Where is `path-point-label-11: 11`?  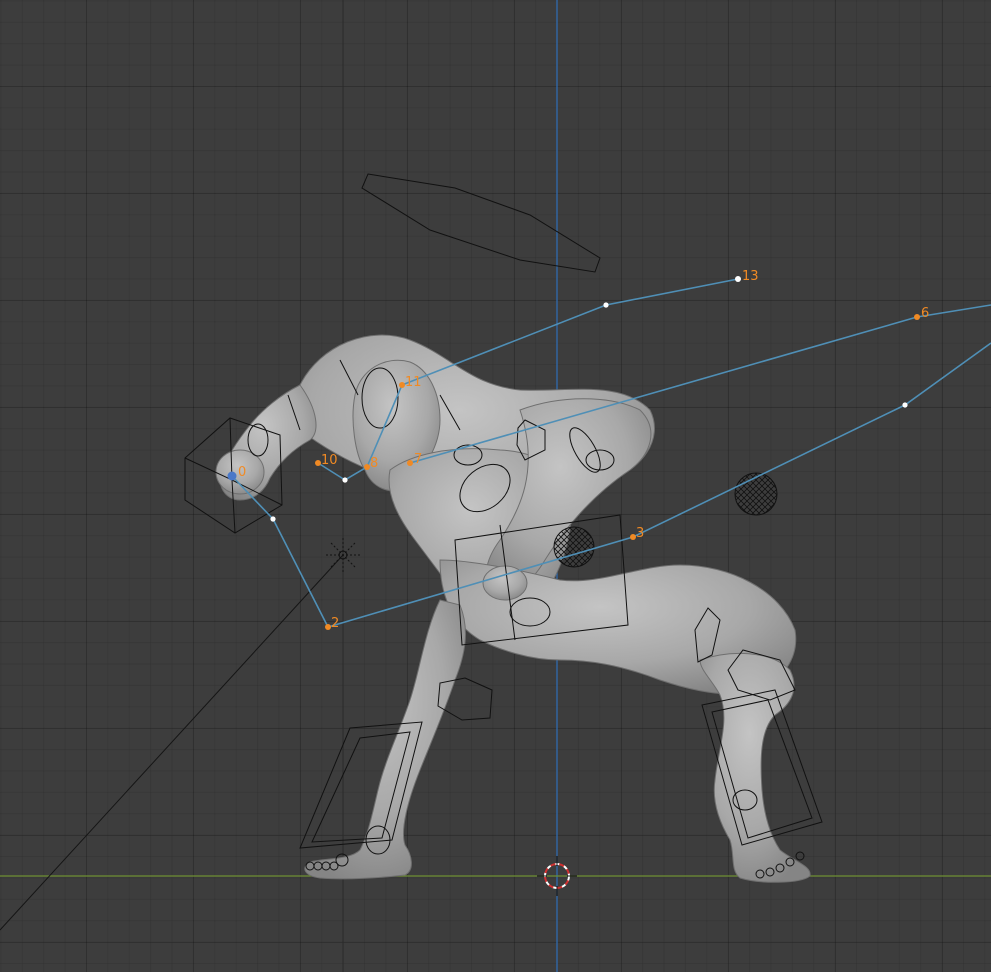
path-point-label-11: 11 is located at coordinates (413, 382).